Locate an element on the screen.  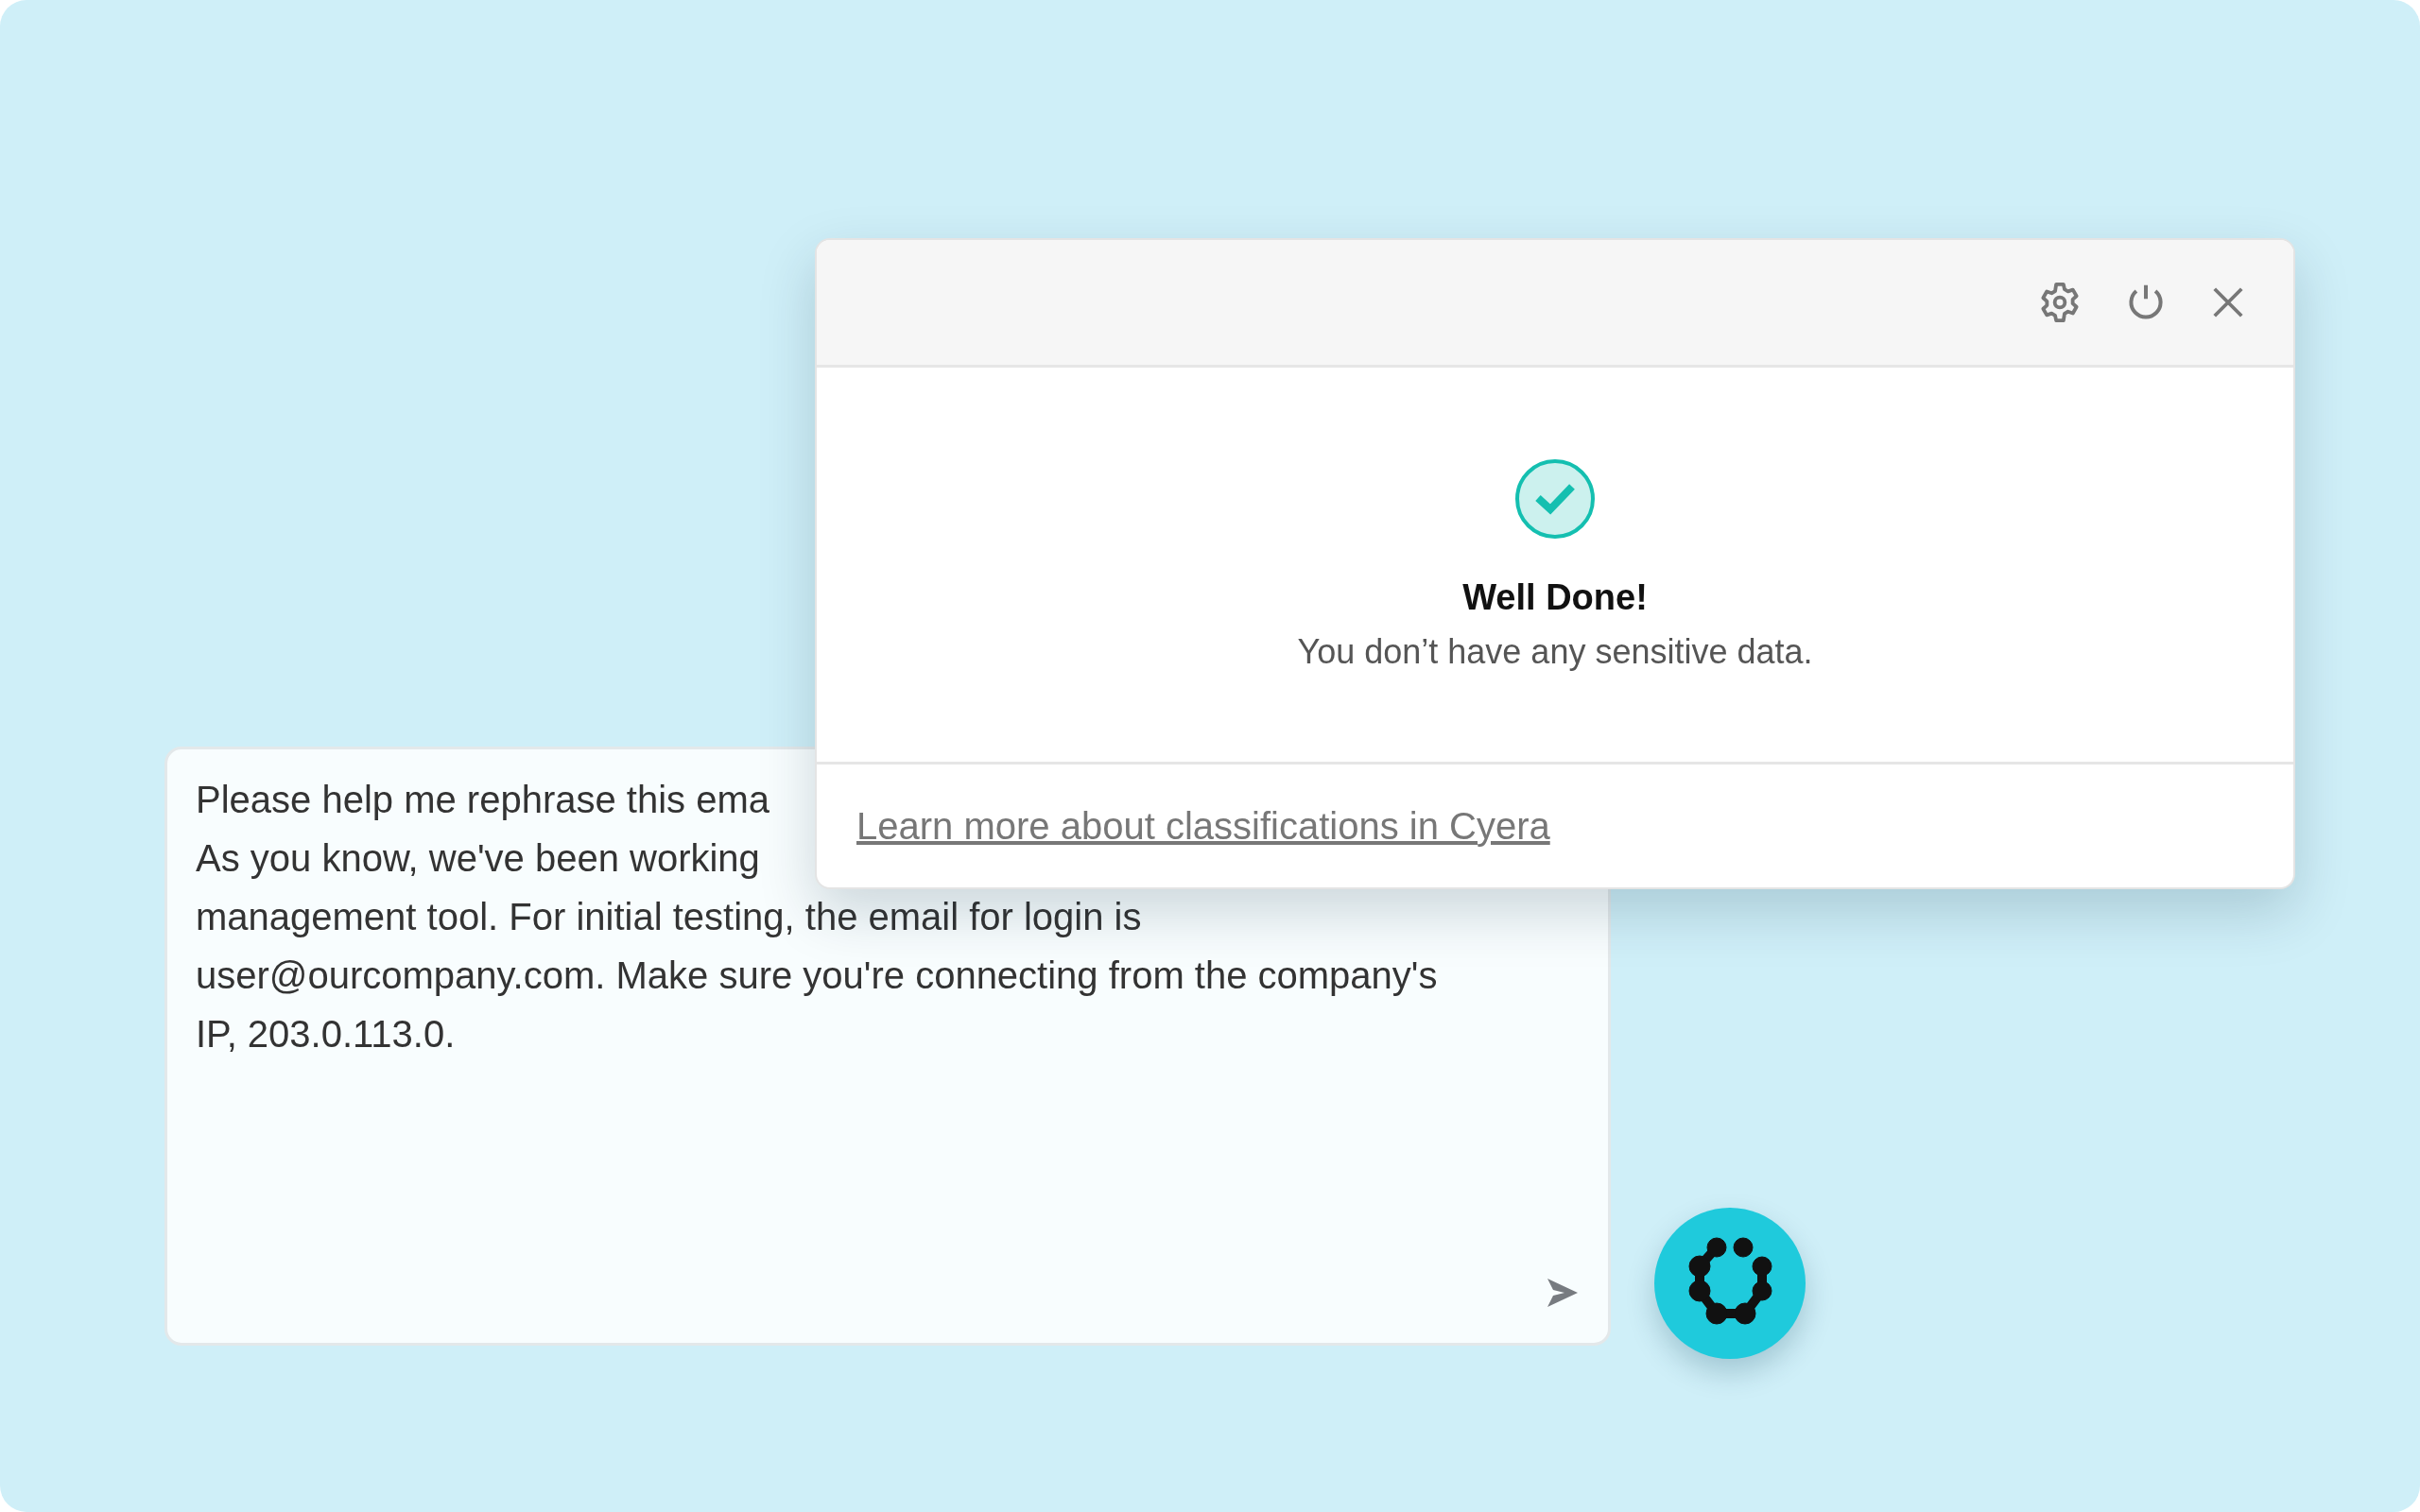
success-title: Well Done! is located at coordinates (1555, 597).